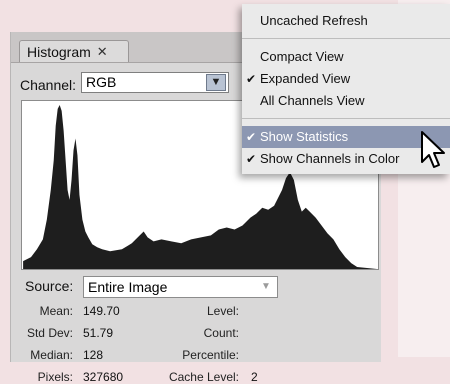 The width and height of the screenshot is (450, 384). Describe the element at coordinates (128, 287) in the screenshot. I see `source-value: Entire Image` at that location.